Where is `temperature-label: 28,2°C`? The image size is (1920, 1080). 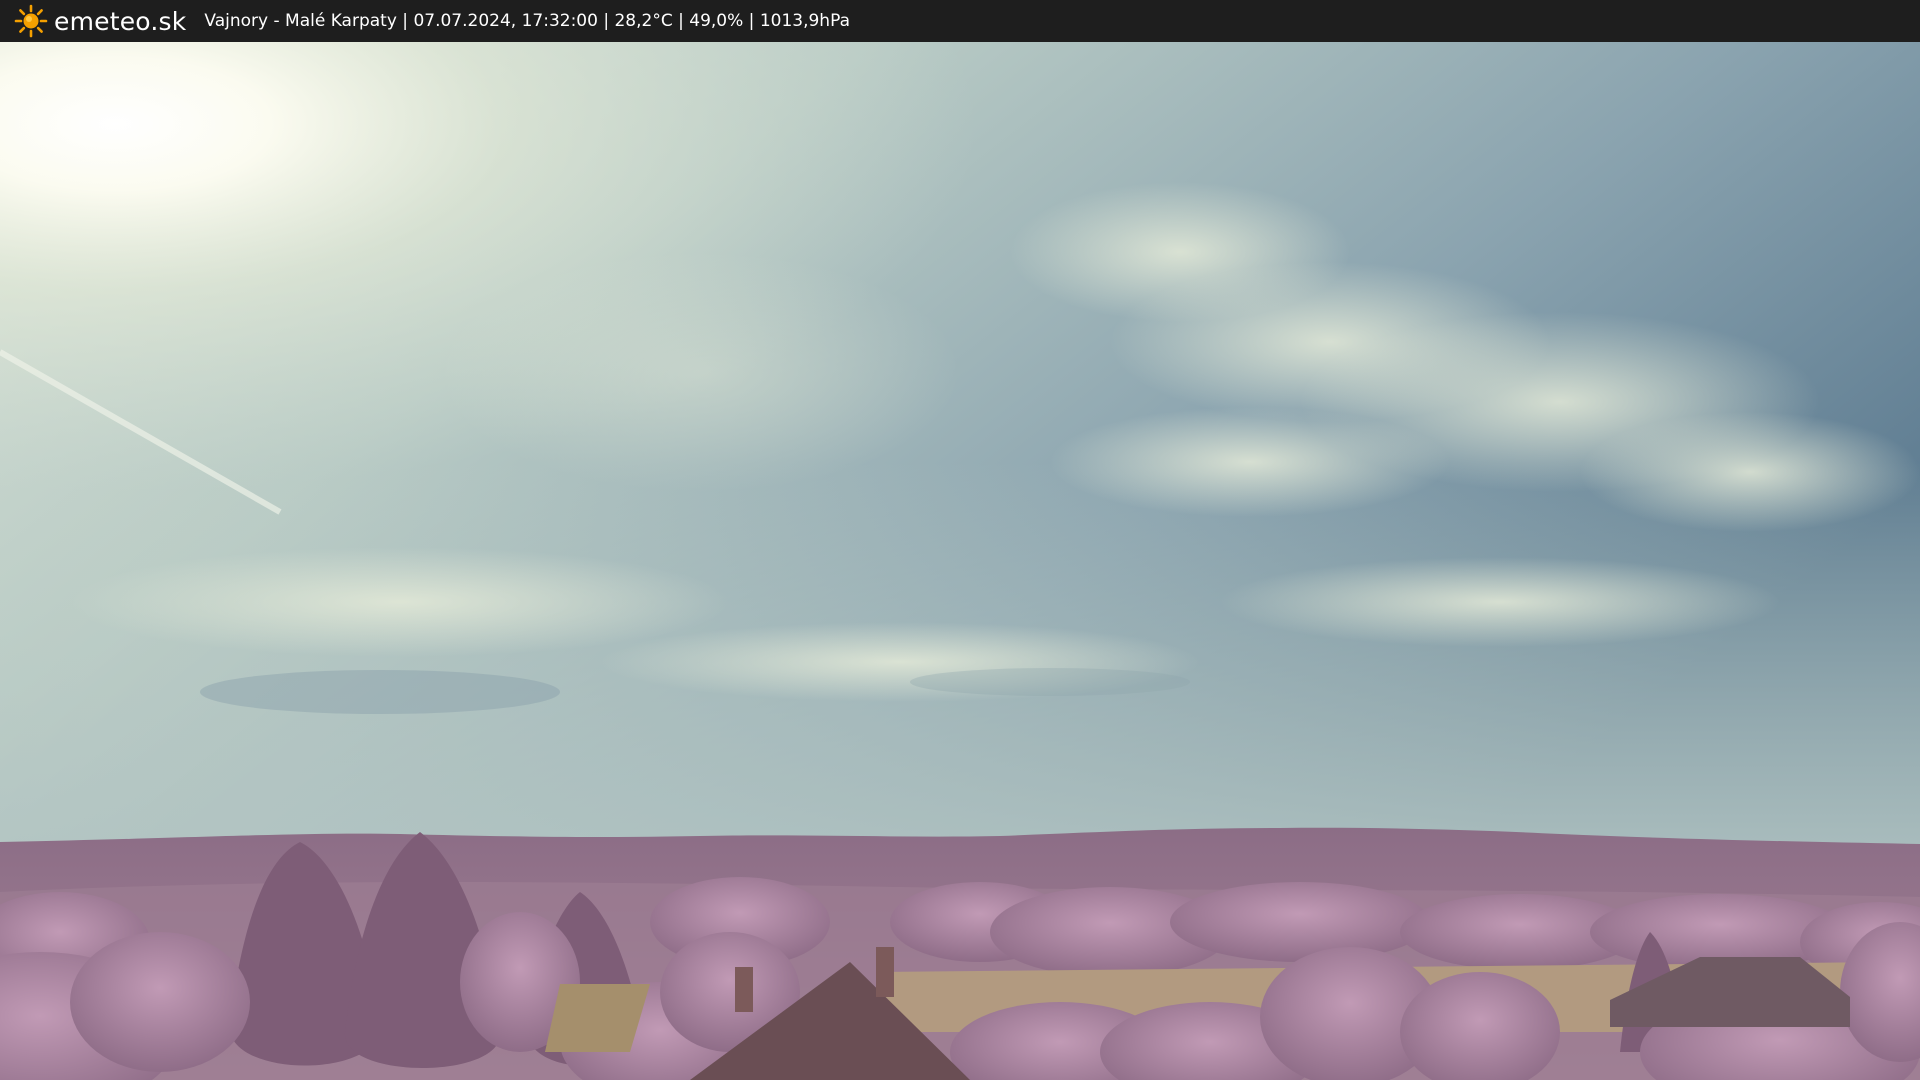 temperature-label: 28,2°C is located at coordinates (643, 21).